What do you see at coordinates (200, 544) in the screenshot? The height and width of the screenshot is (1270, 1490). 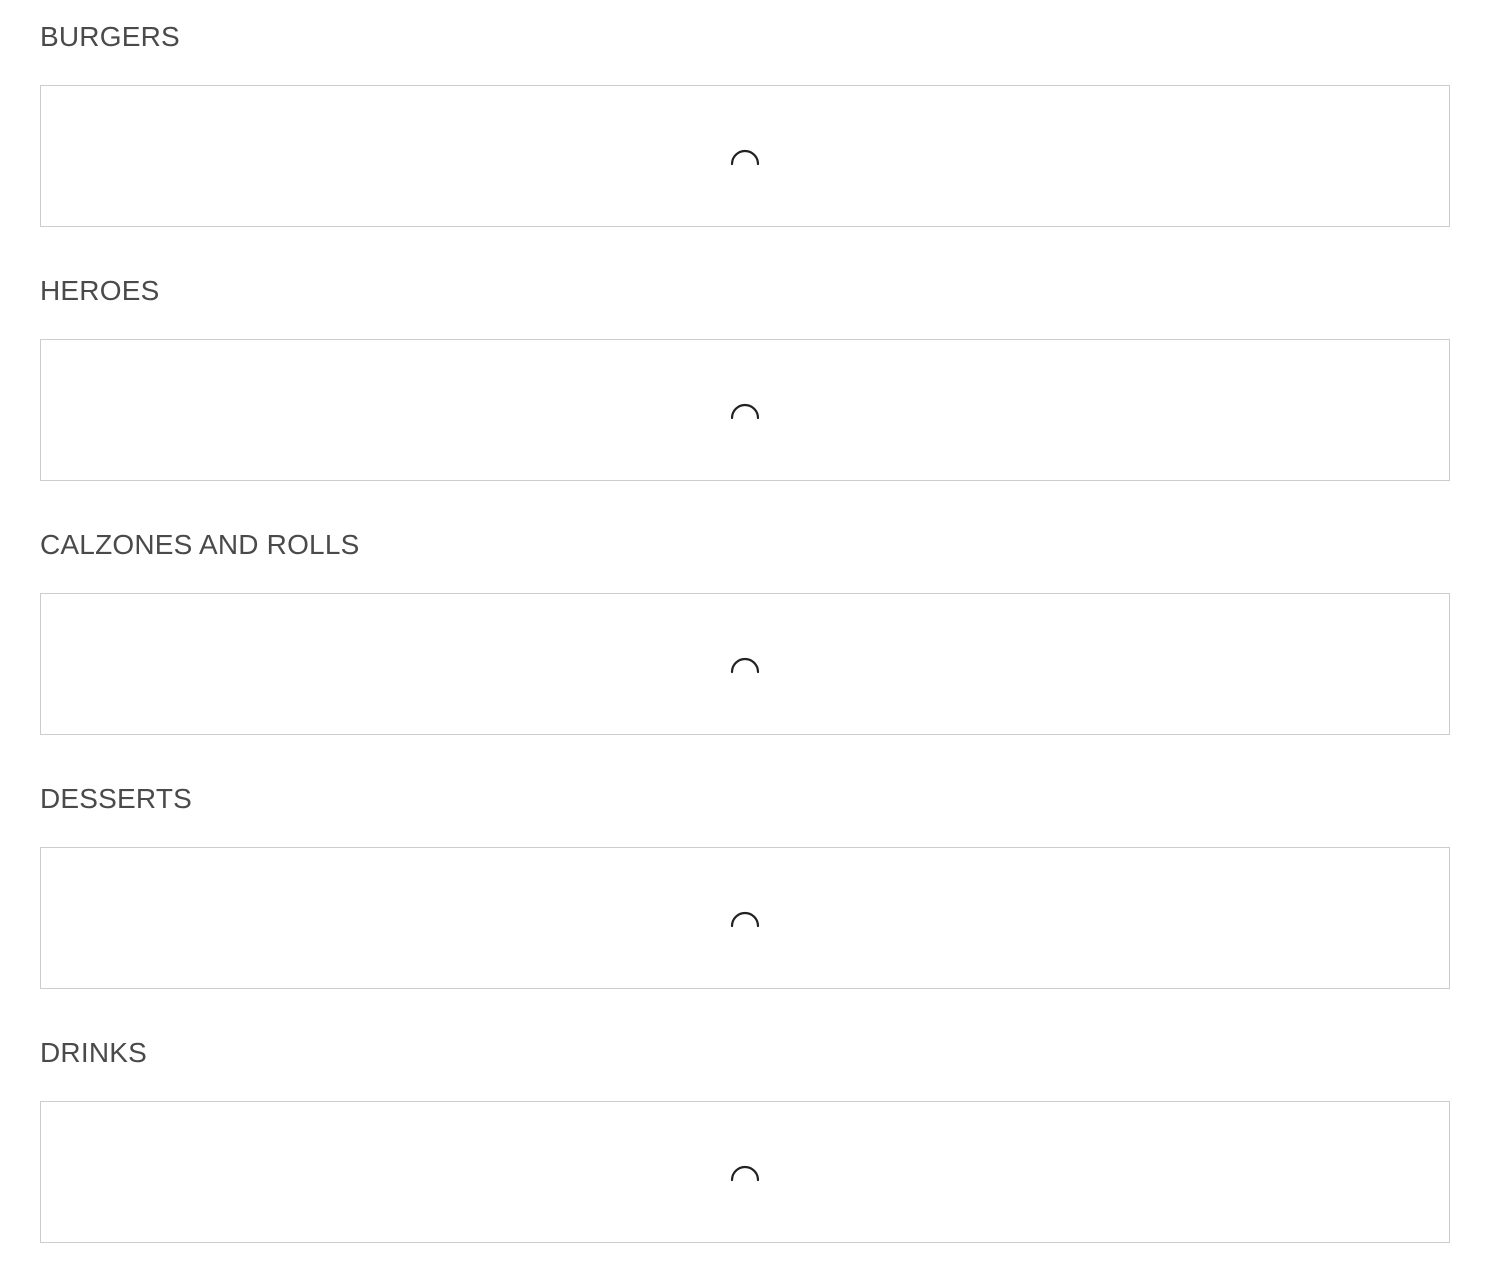 I see `section-title: CALZONES AND ROLLS` at bounding box center [200, 544].